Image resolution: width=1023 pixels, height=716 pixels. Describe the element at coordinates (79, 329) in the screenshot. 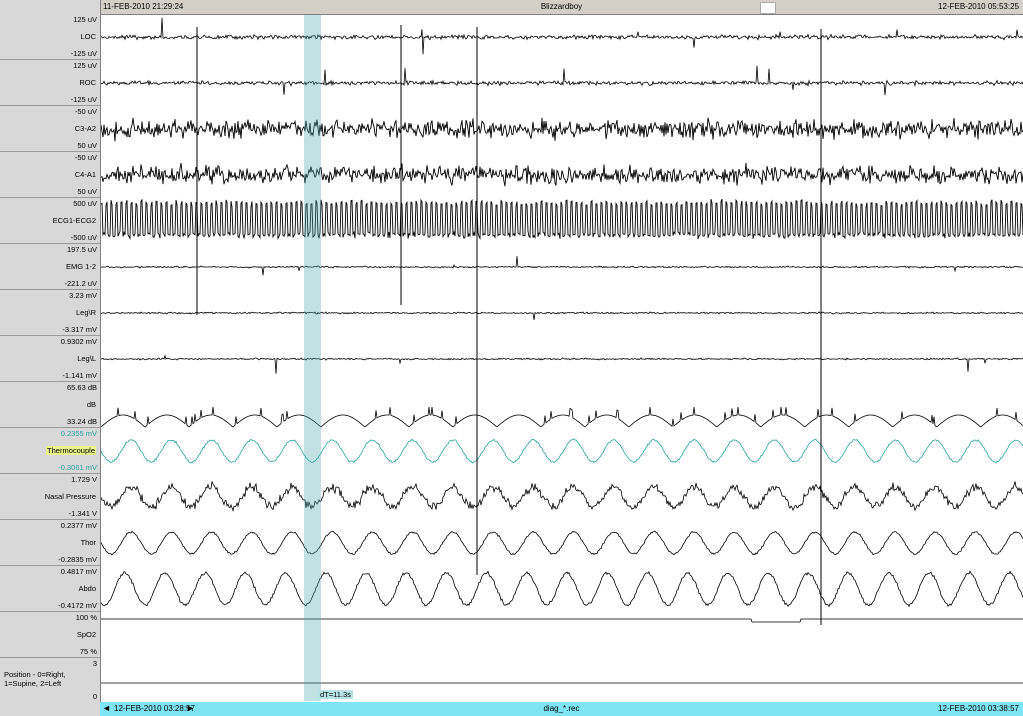

I see `channel-min: -3.317 mV` at that location.